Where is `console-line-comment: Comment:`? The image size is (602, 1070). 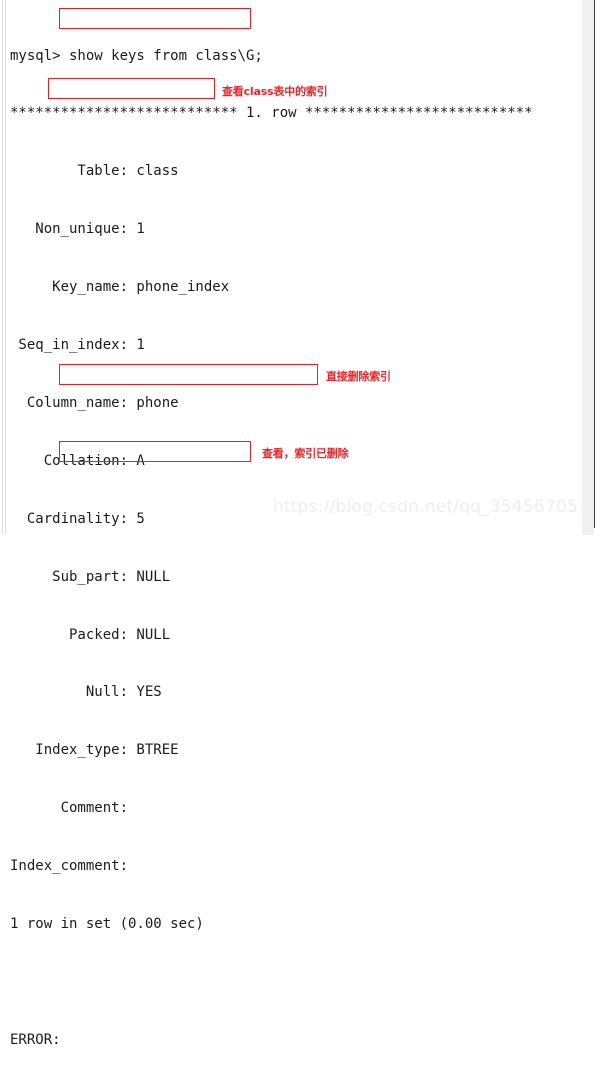 console-line-comment: Comment: is located at coordinates (73, 808).